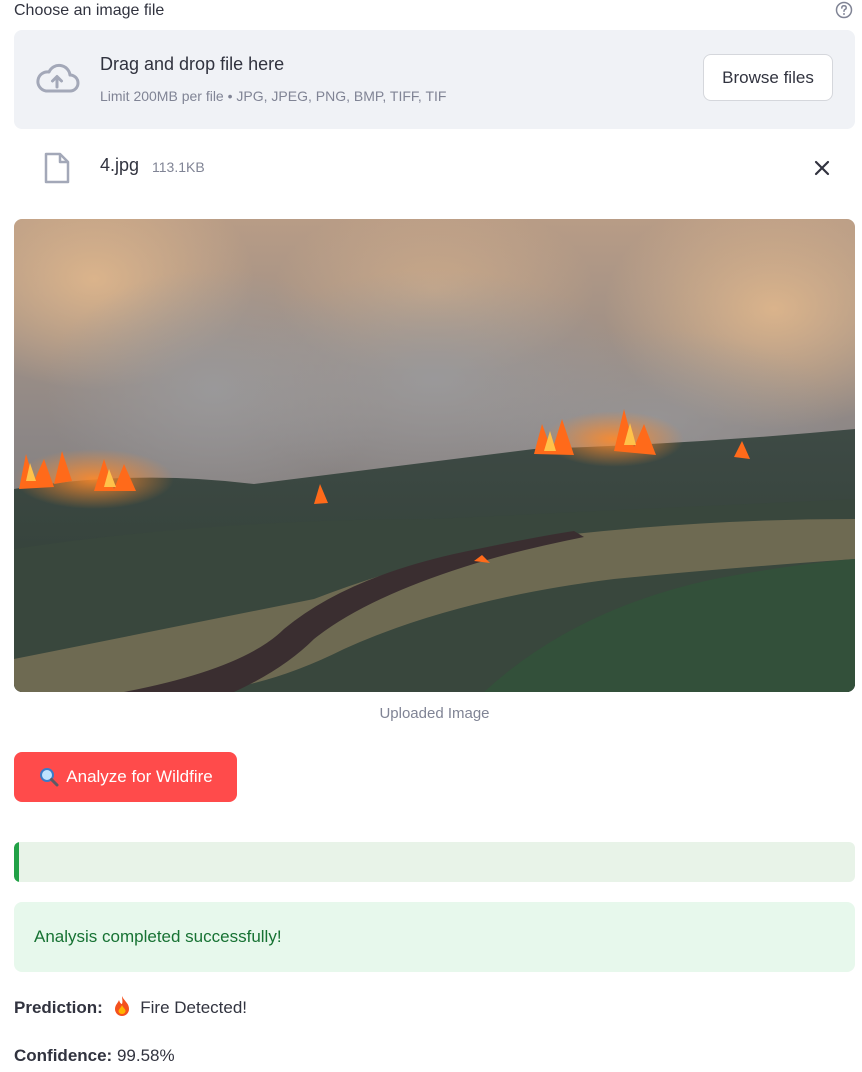 The image size is (862, 1072). What do you see at coordinates (844, 10) in the screenshot?
I see `question-circle-icon` at bounding box center [844, 10].